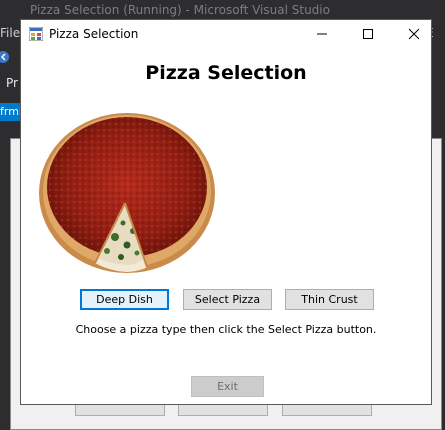 The width and height of the screenshot is (445, 430). Describe the element at coordinates (226, 33) in the screenshot. I see `window-titlebar: Pizza Selection` at that location.